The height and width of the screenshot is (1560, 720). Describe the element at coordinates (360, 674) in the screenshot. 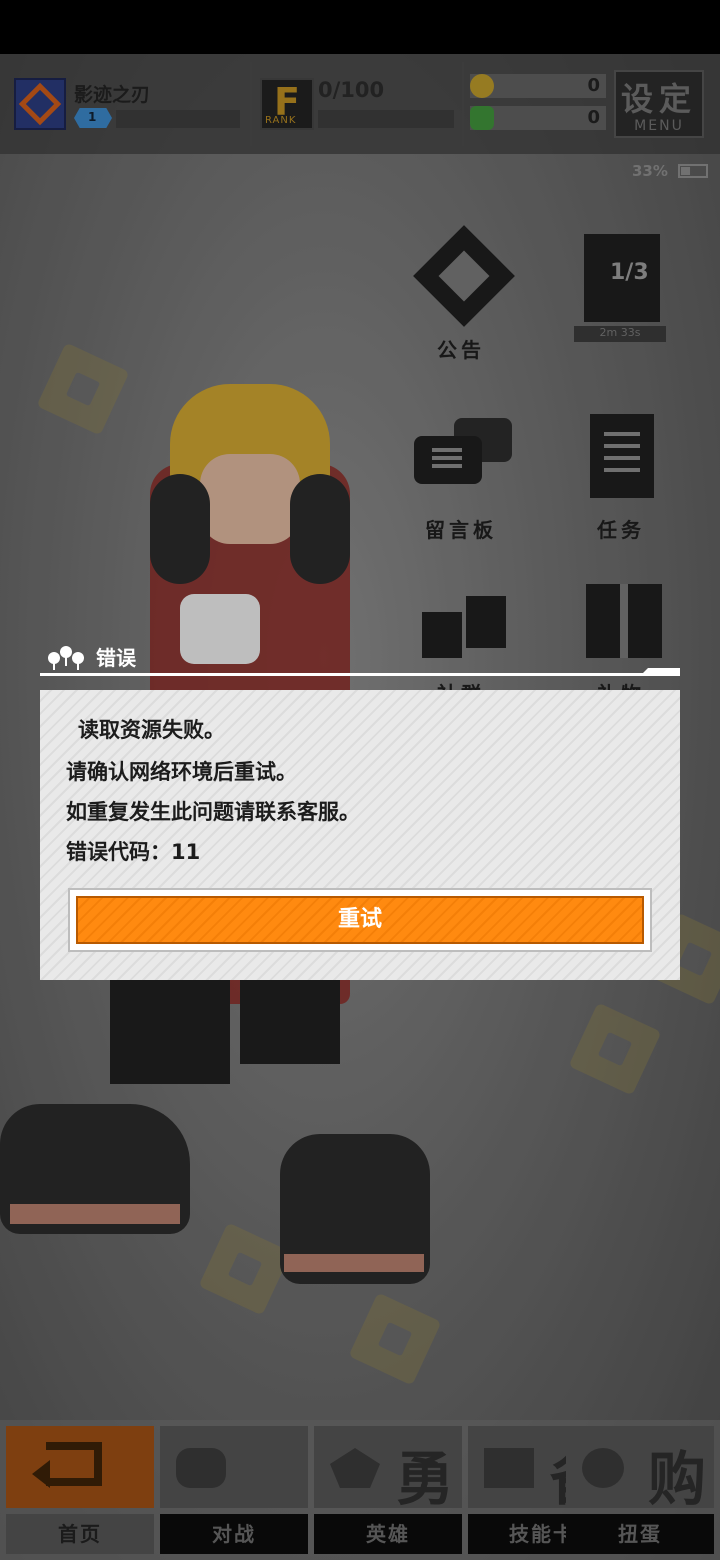

I see `dialog-title-underline` at that location.